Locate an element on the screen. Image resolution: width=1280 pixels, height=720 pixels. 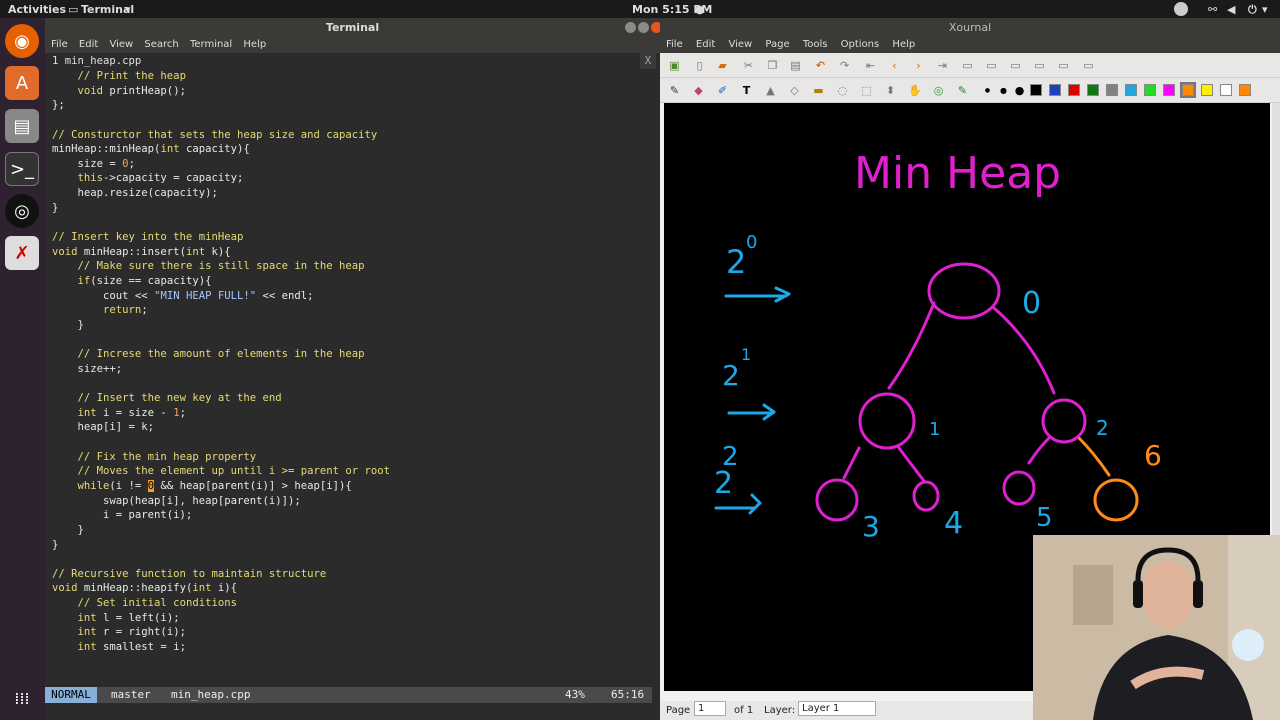
software-center-icon: A is located at coordinates (22, 83).